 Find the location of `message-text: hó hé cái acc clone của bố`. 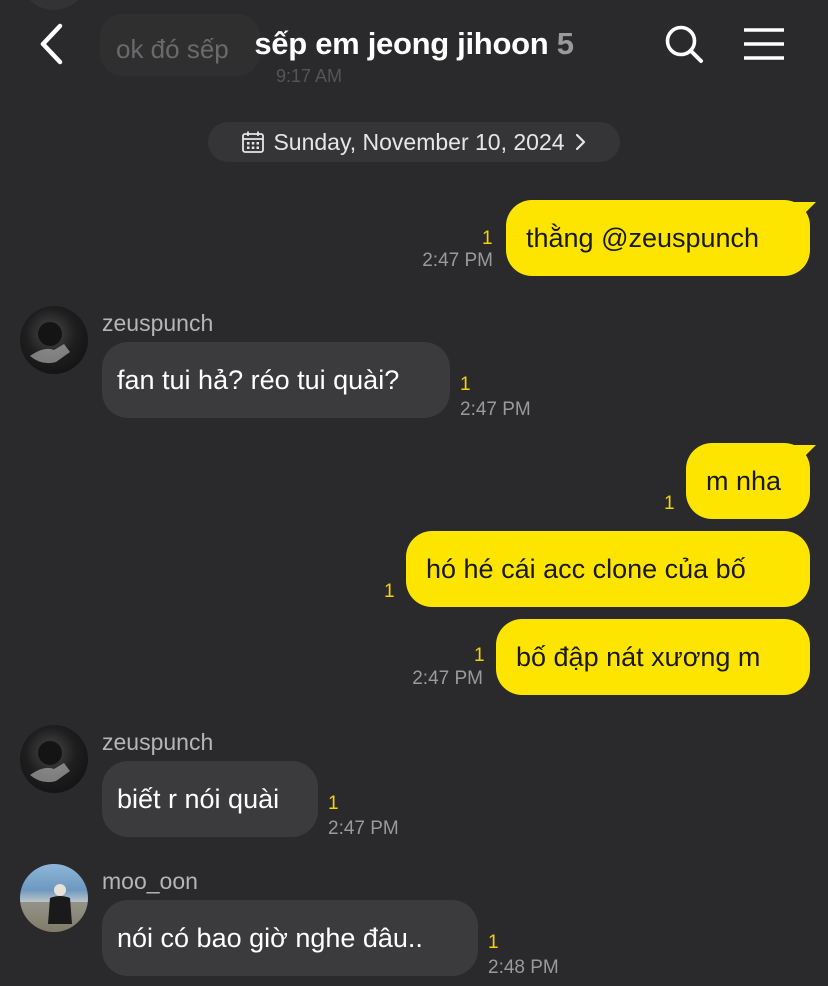

message-text: hó hé cái acc clone của bố is located at coordinates (586, 568).